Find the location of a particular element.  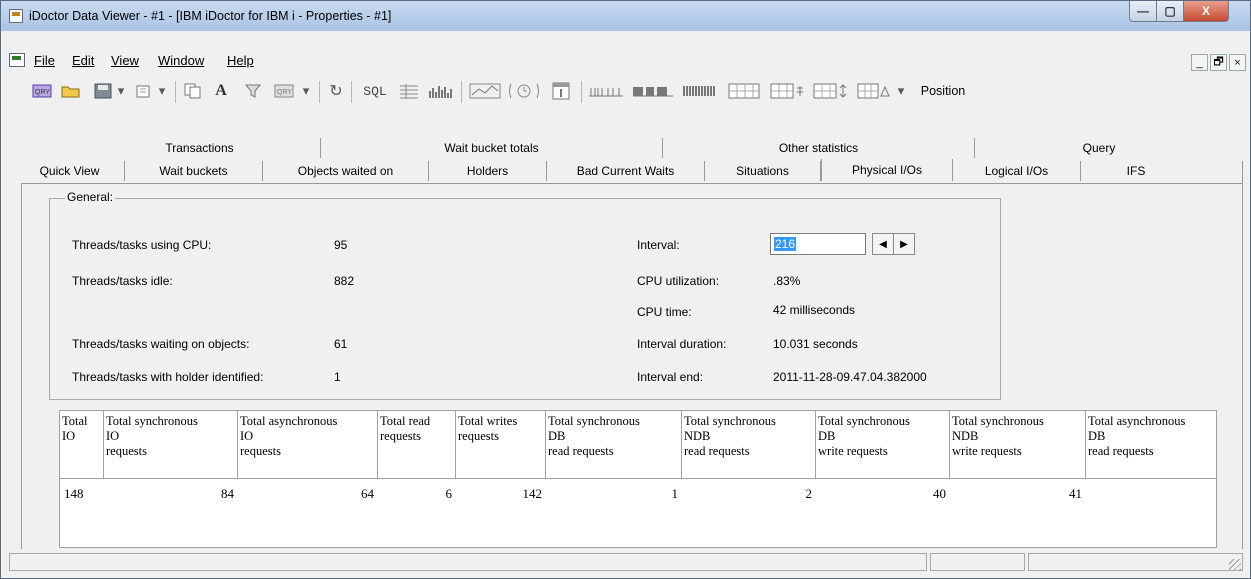

tab-holders: Holders is located at coordinates (488, 171).